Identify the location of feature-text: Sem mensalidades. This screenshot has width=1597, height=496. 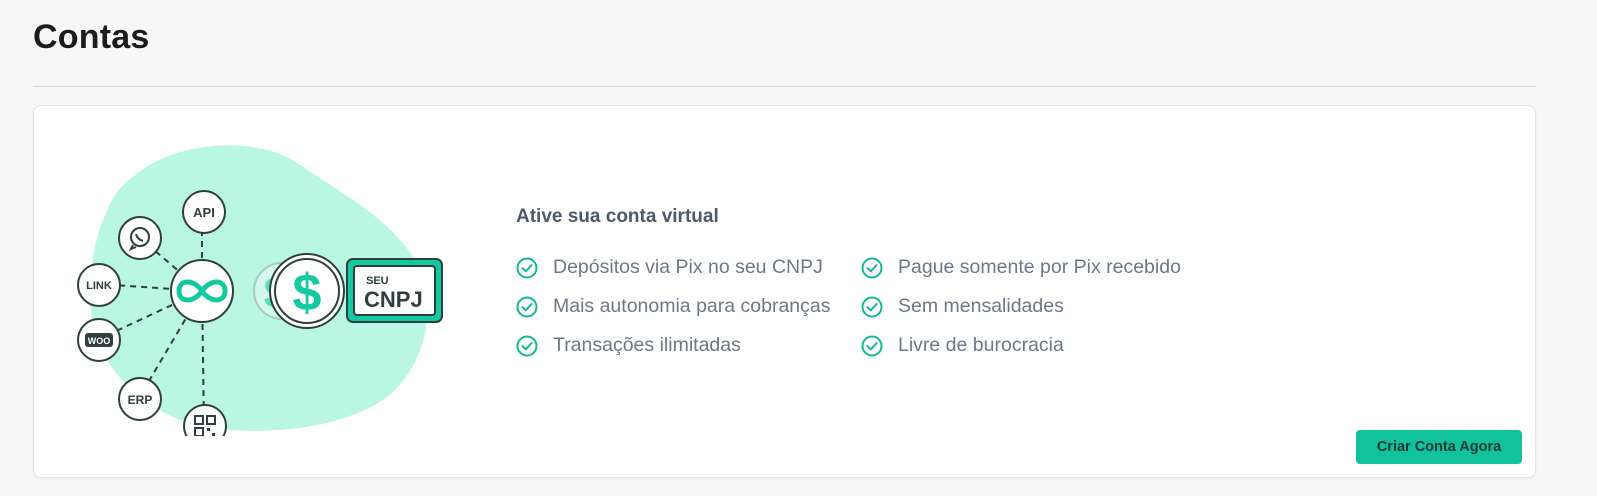
(981, 306).